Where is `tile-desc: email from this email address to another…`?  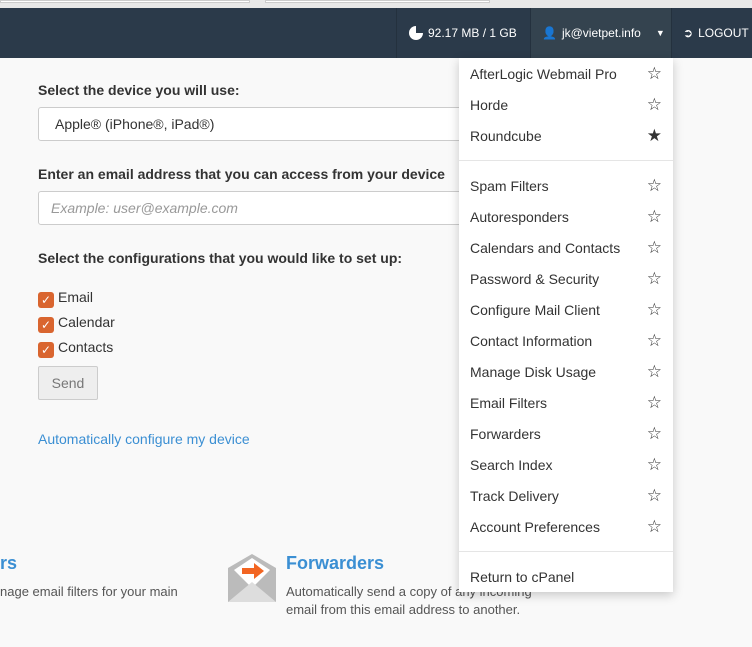 tile-desc: email from this email address to another… is located at coordinates (403, 609).